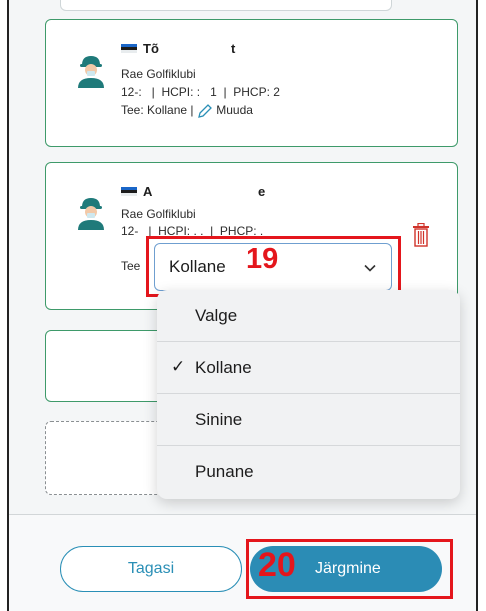 This screenshot has height=611, width=486. Describe the element at coordinates (4, 305) in the screenshot. I see `left-frame-edge` at that location.